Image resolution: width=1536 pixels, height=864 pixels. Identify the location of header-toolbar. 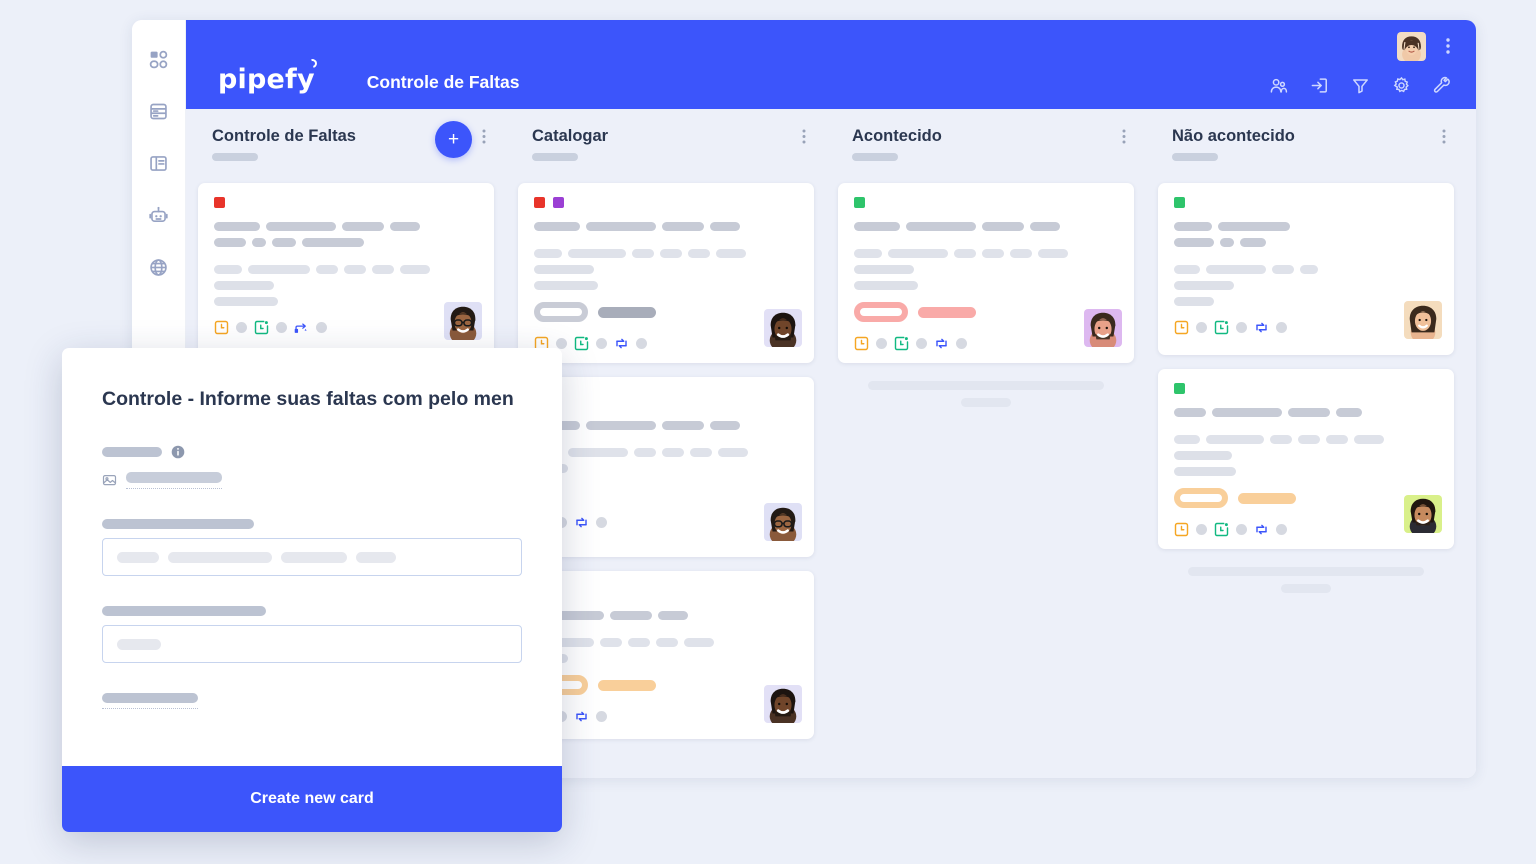
(1360, 85).